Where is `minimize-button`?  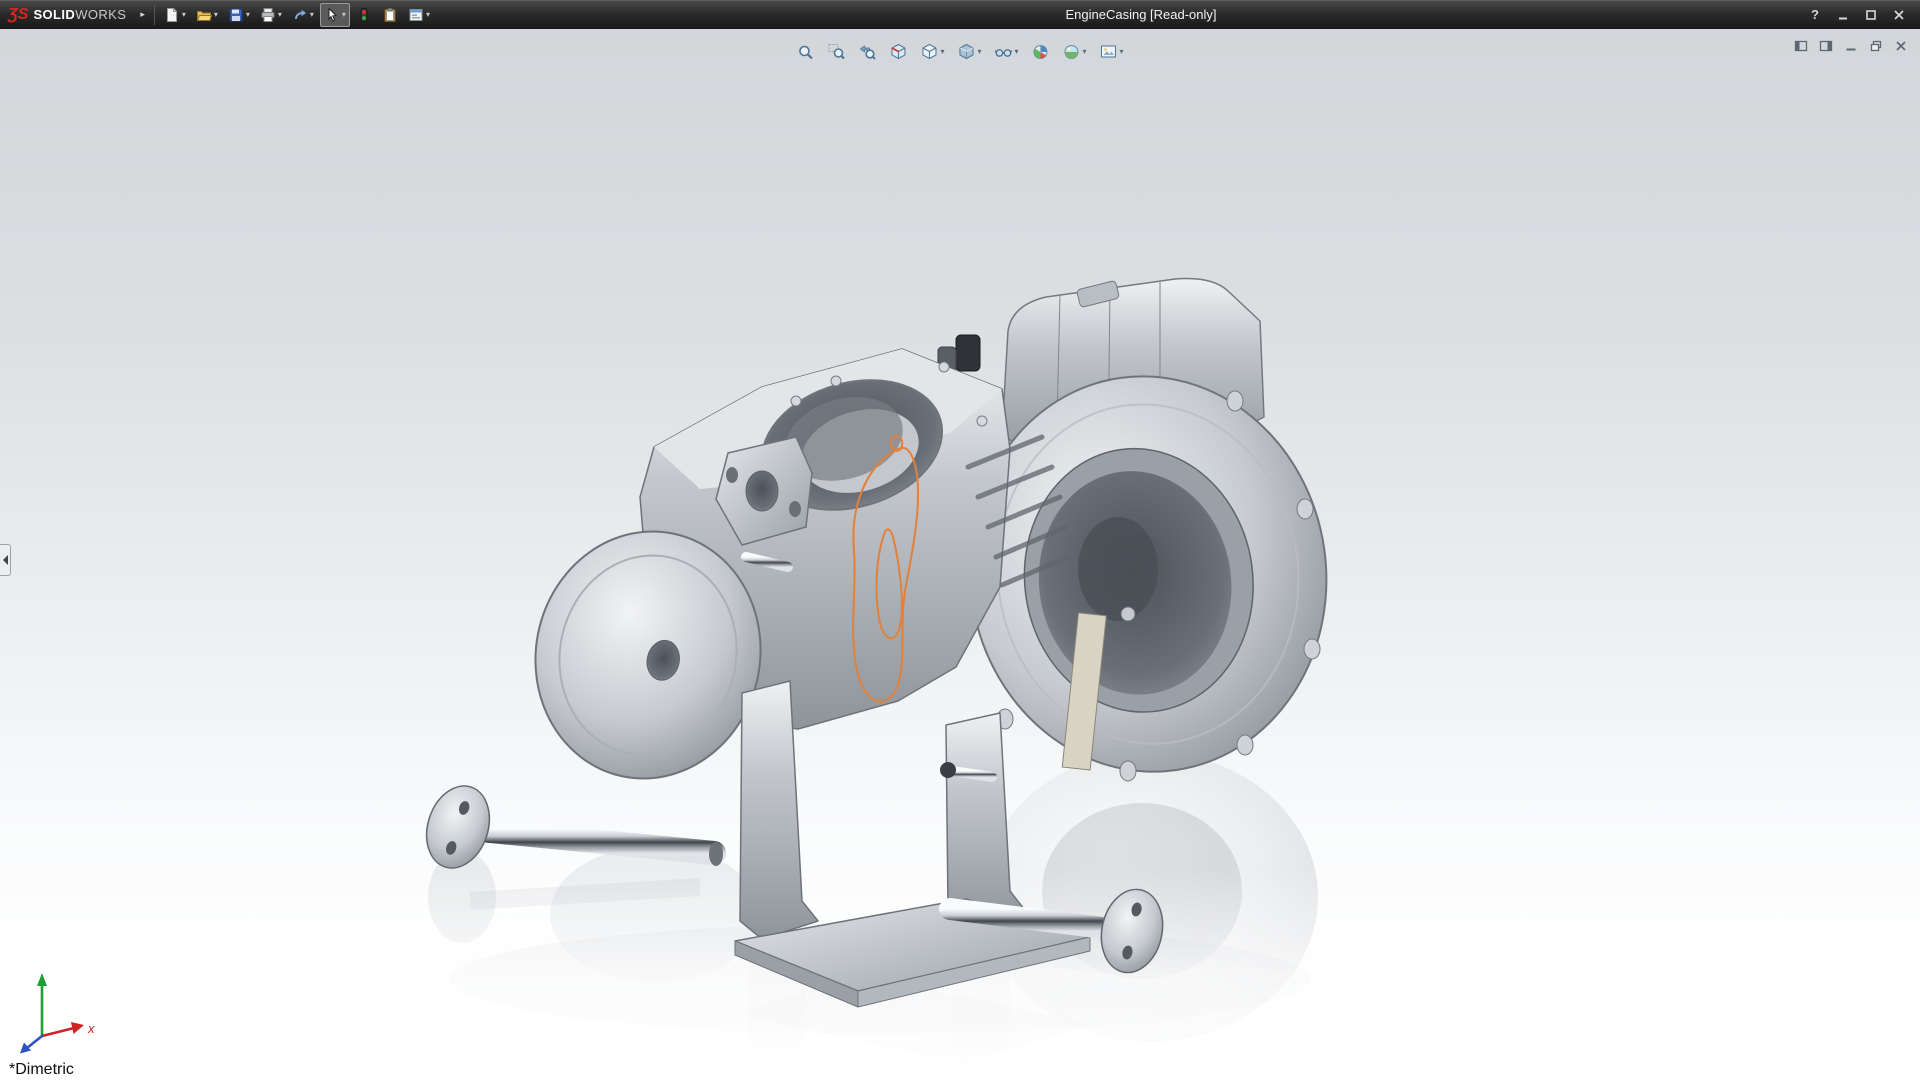 minimize-button is located at coordinates (1843, 15).